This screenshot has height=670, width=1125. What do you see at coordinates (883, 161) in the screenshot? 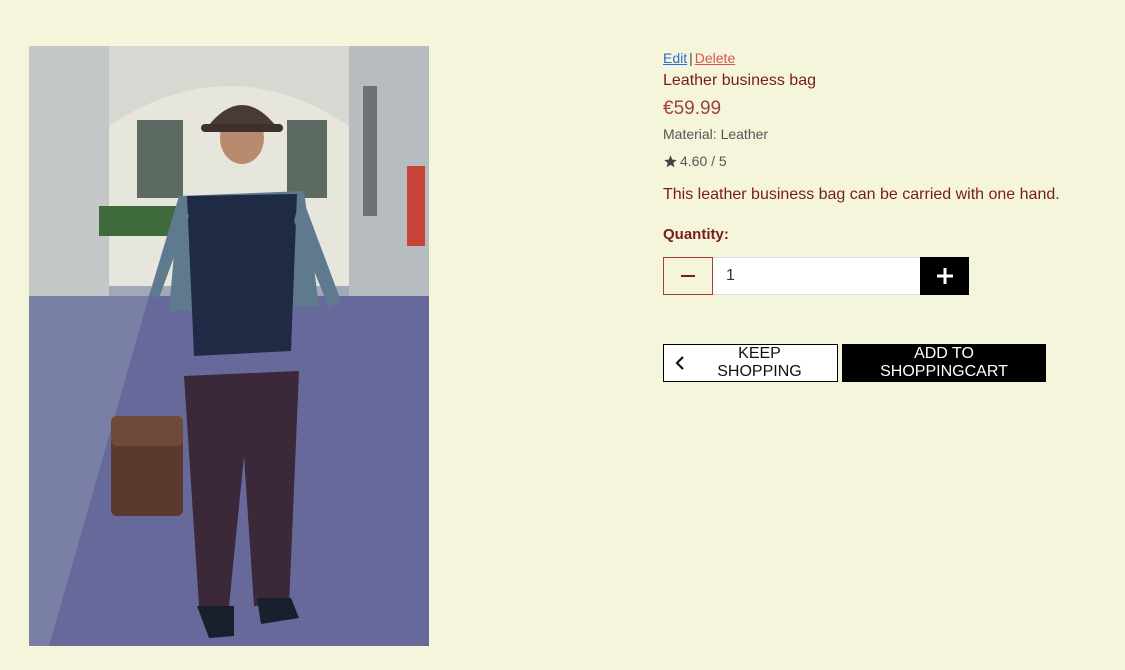
I see `product-rating: 4.60 / 5` at bounding box center [883, 161].